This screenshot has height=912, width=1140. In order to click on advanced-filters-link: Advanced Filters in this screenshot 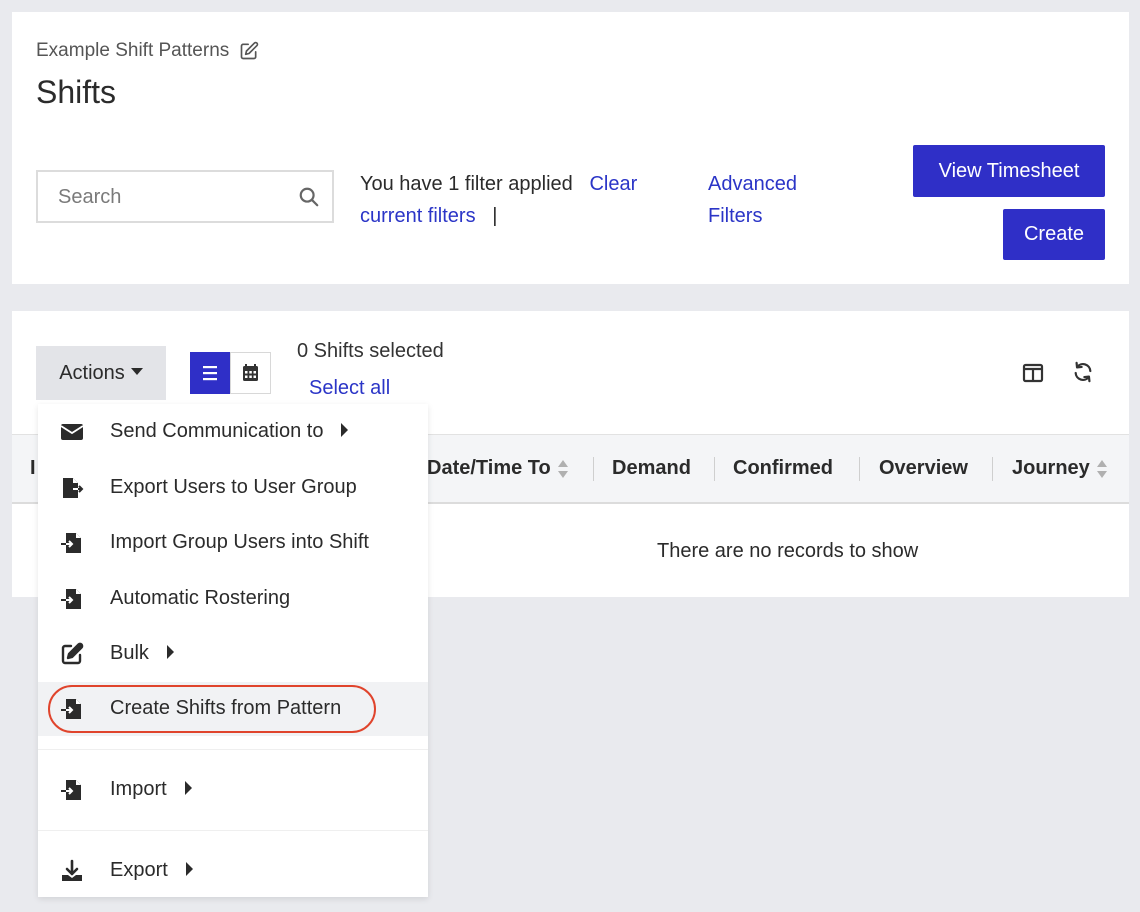, I will do `click(768, 200)`.